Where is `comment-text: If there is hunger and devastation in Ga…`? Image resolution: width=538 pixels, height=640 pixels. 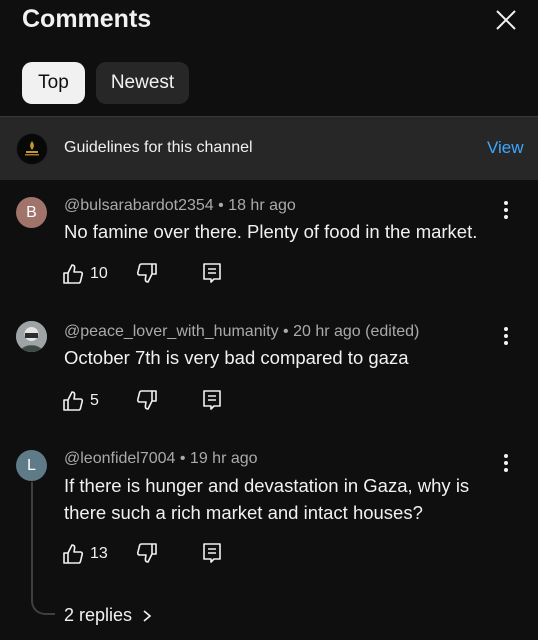
comment-text: If there is hunger and devastation in Ga… is located at coordinates (267, 499).